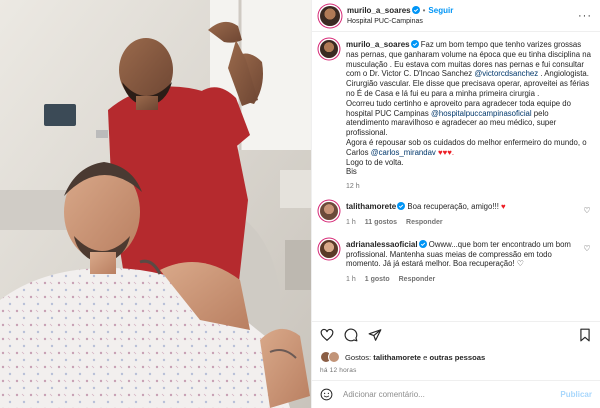 Image resolution: width=600 pixels, height=408 pixels. What do you see at coordinates (329, 49) in the screenshot?
I see `caption-avatar` at bounding box center [329, 49].